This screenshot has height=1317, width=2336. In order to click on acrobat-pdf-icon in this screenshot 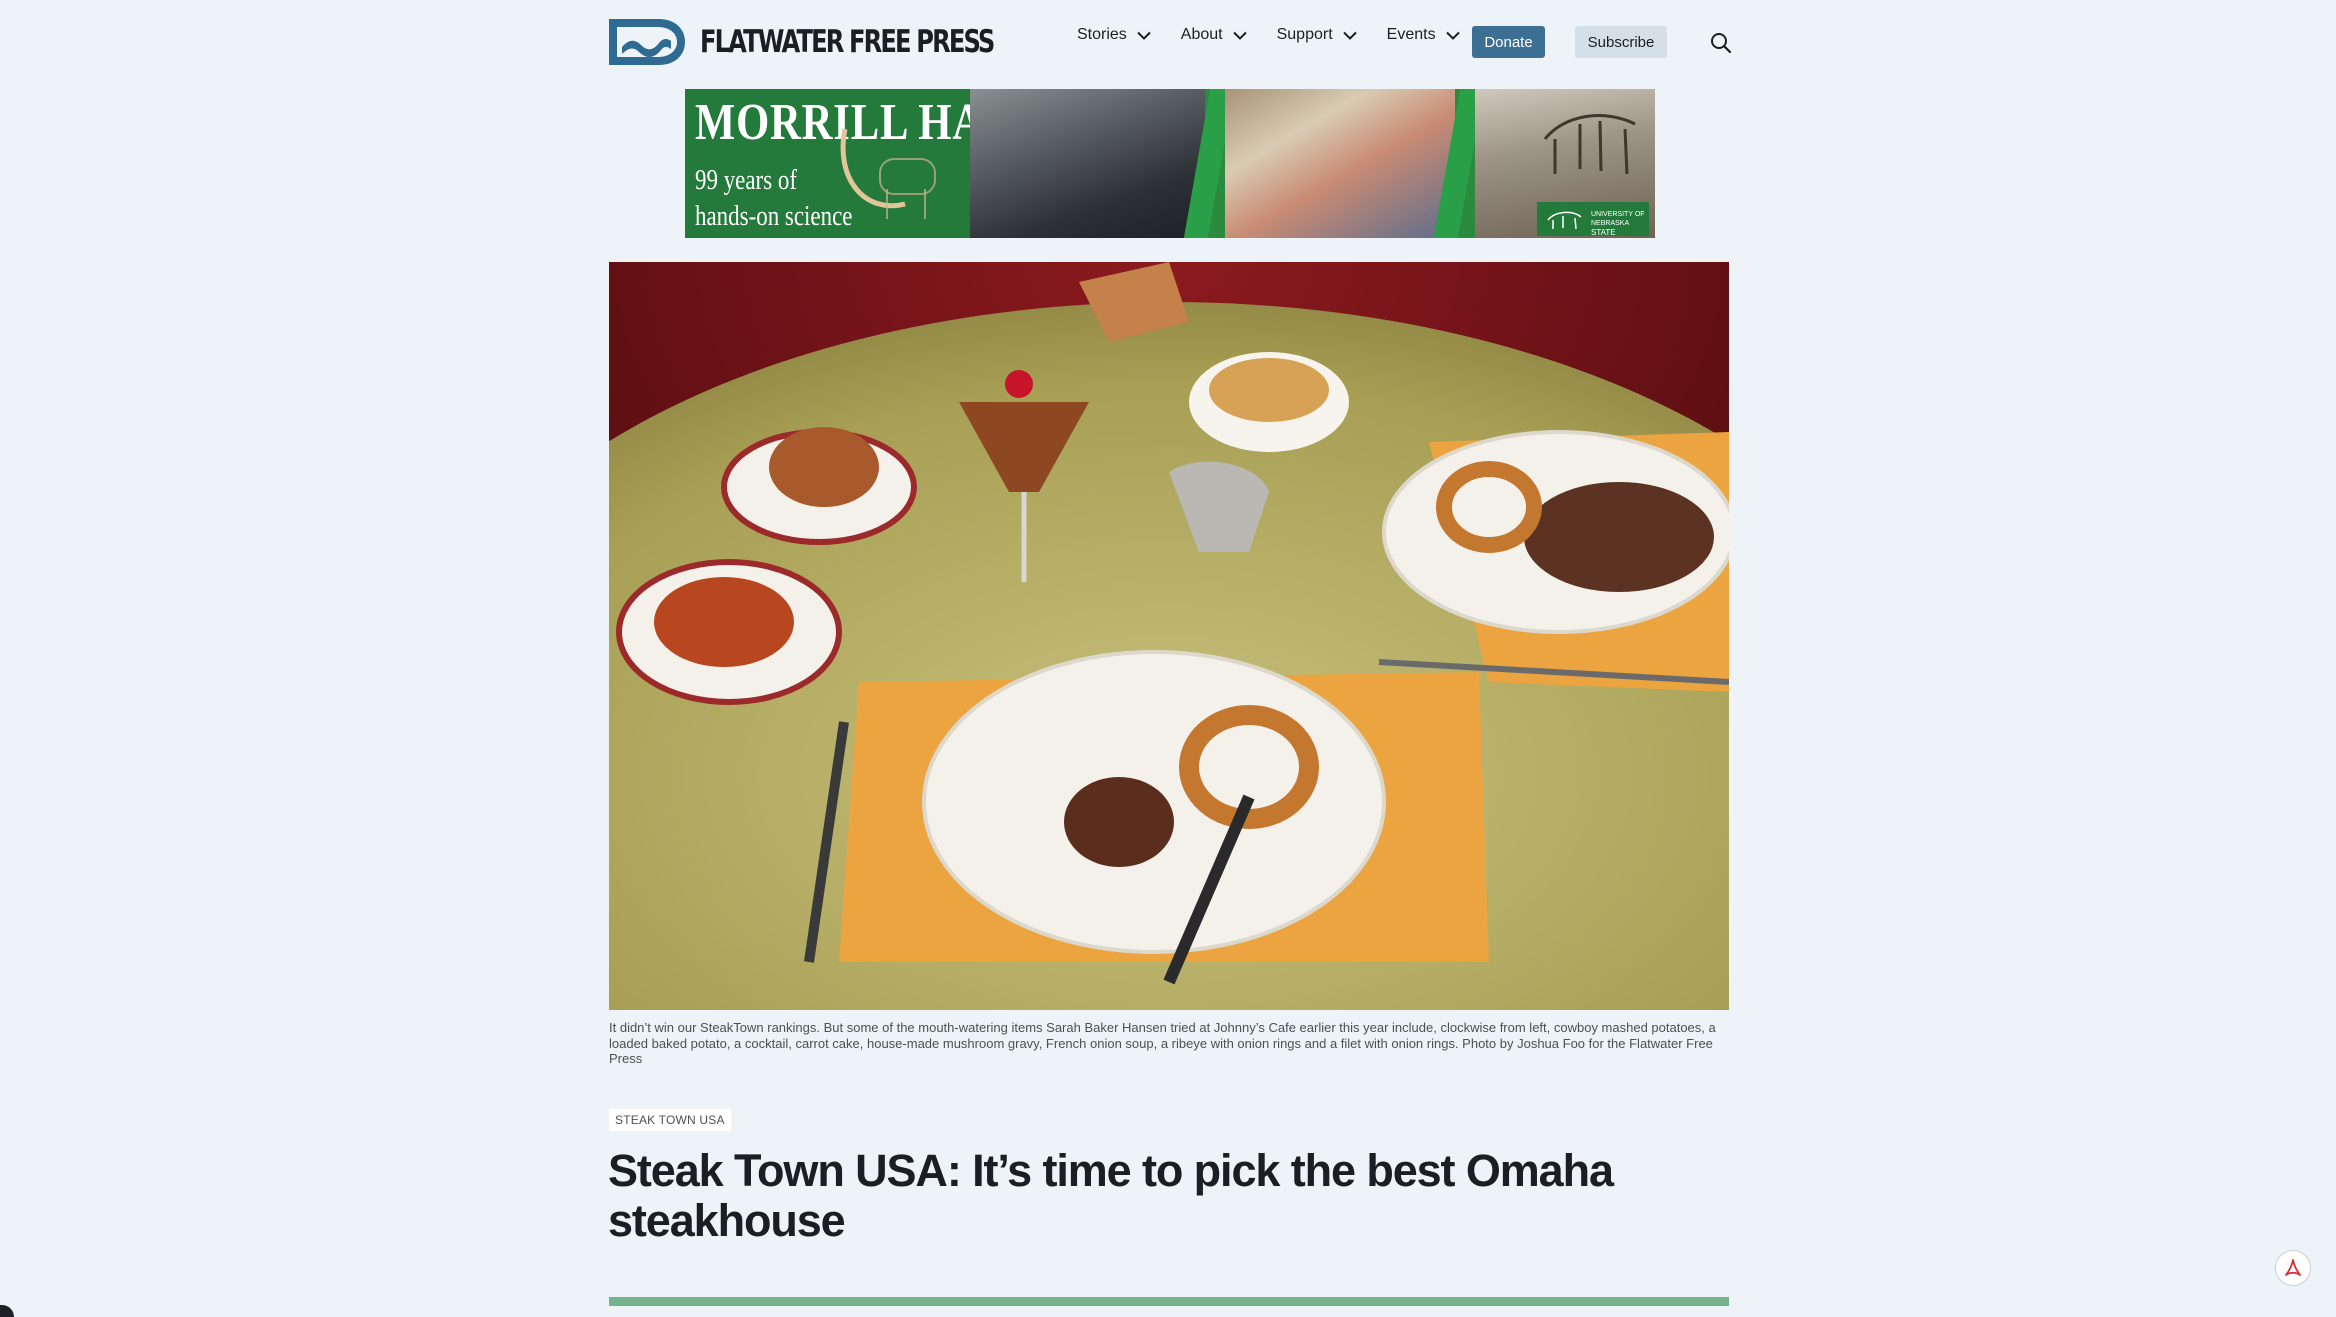, I will do `click(2293, 1267)`.